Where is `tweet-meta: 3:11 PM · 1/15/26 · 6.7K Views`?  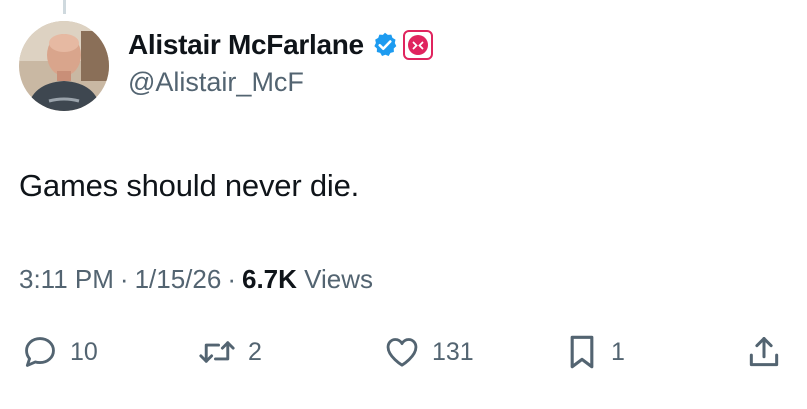 tweet-meta: 3:11 PM · 1/15/26 · 6.7K Views is located at coordinates (196, 279).